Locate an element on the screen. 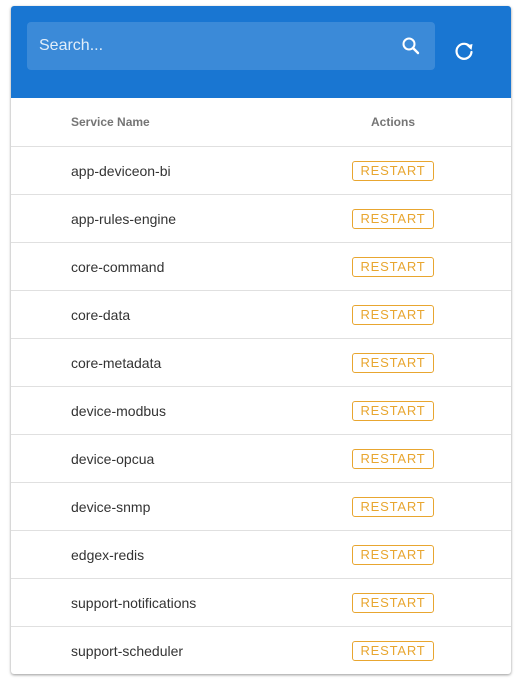 The height and width of the screenshot is (684, 519). search-box is located at coordinates (231, 46).